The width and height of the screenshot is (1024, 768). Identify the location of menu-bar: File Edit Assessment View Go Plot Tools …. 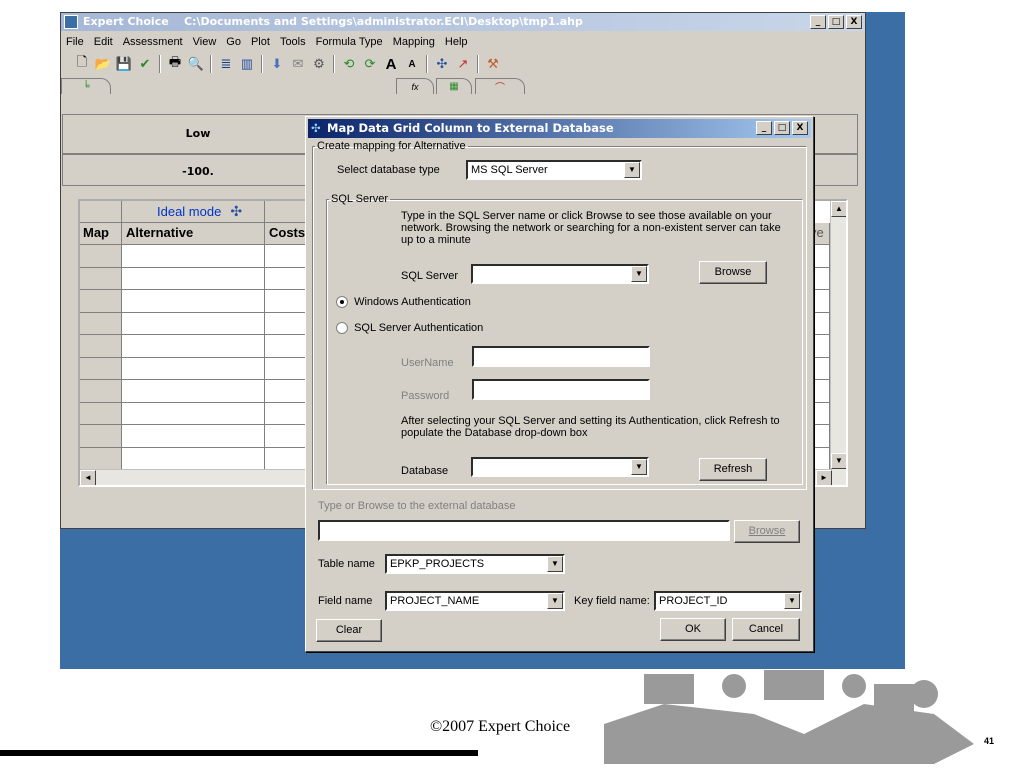
(463, 42).